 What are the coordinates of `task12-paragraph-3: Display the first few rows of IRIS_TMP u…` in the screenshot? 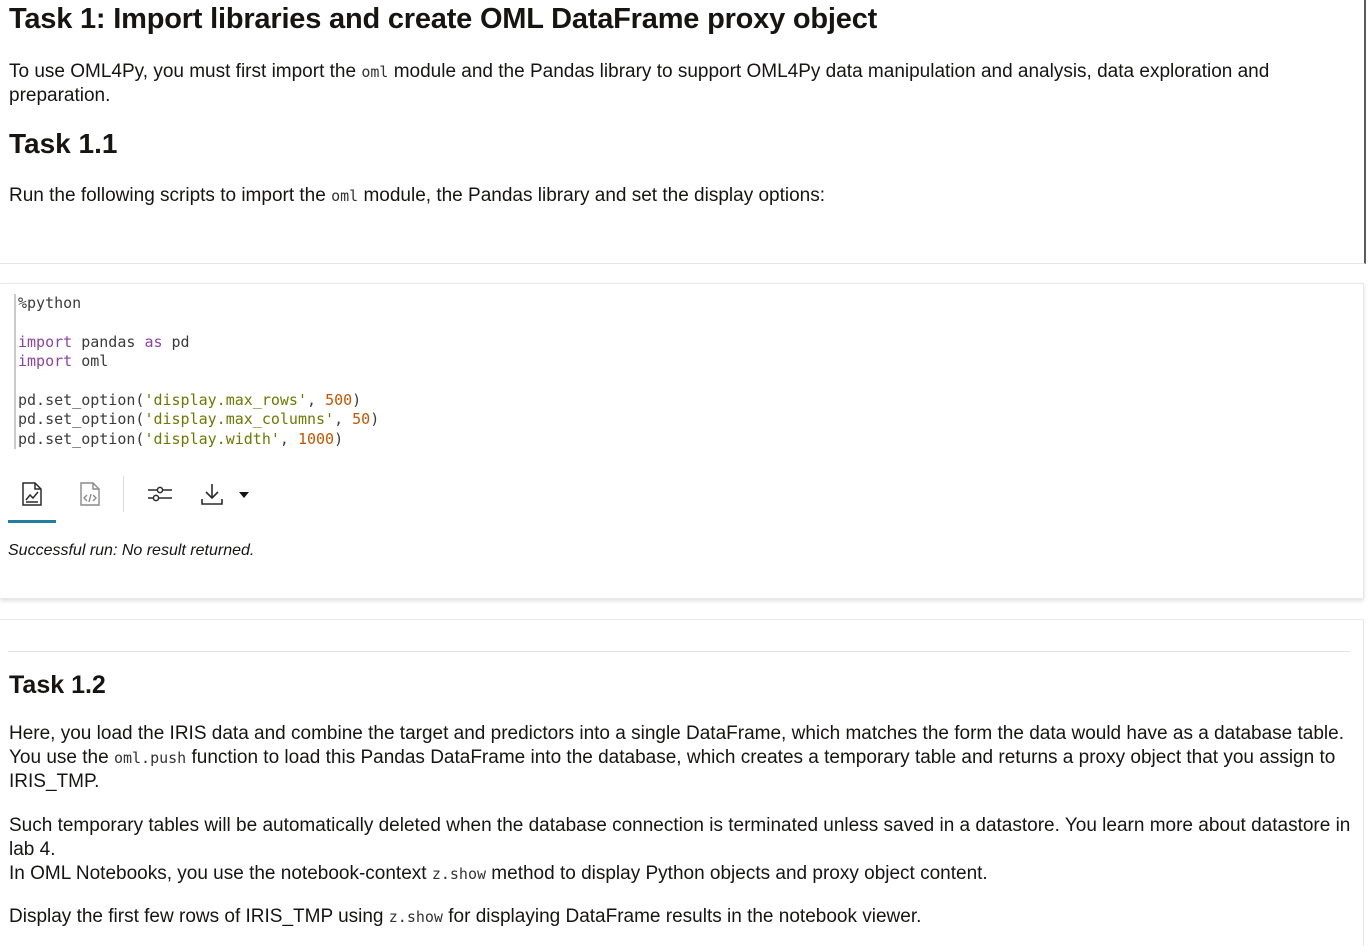 It's located at (465, 916).